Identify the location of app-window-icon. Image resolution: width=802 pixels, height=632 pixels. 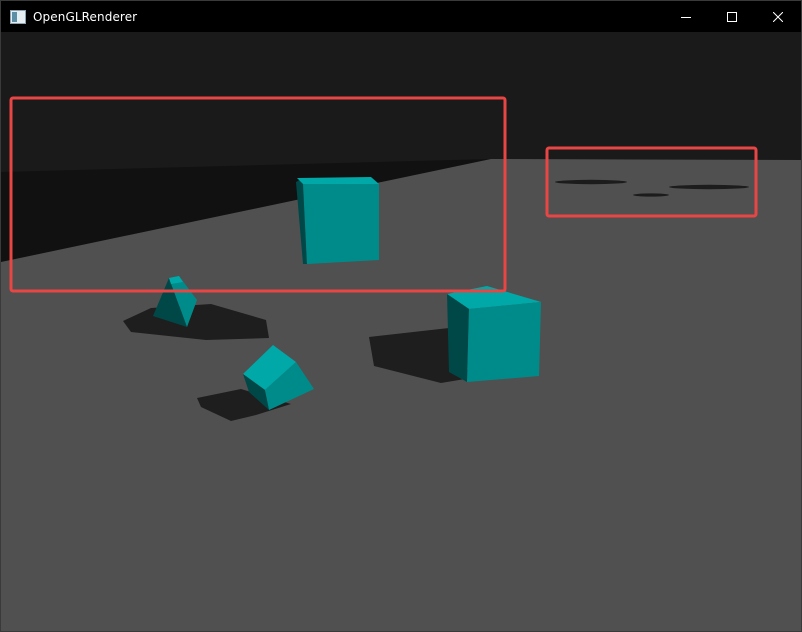
(18, 16).